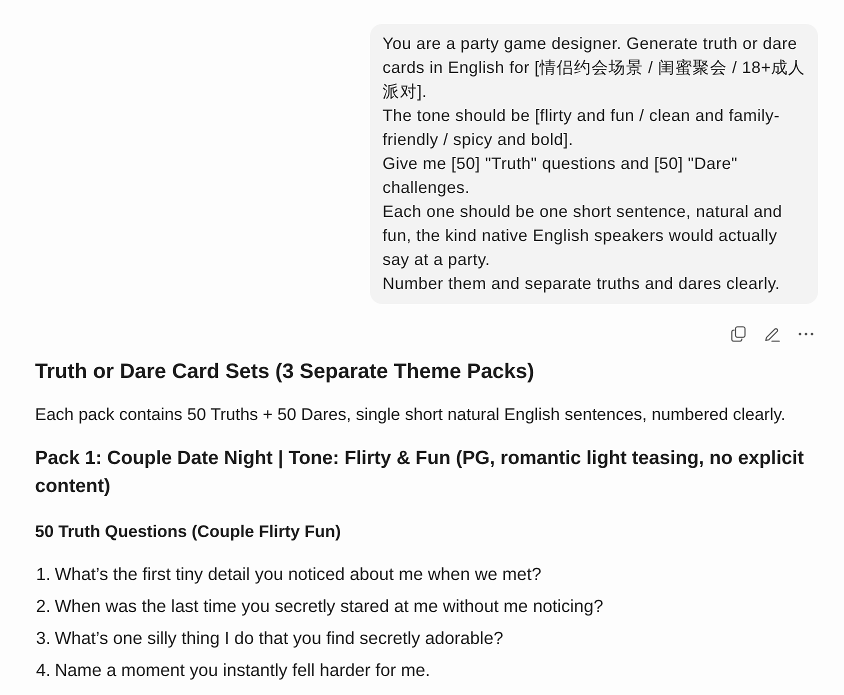 The image size is (844, 695). Describe the element at coordinates (43, 606) in the screenshot. I see `list-number: 2.` at that location.